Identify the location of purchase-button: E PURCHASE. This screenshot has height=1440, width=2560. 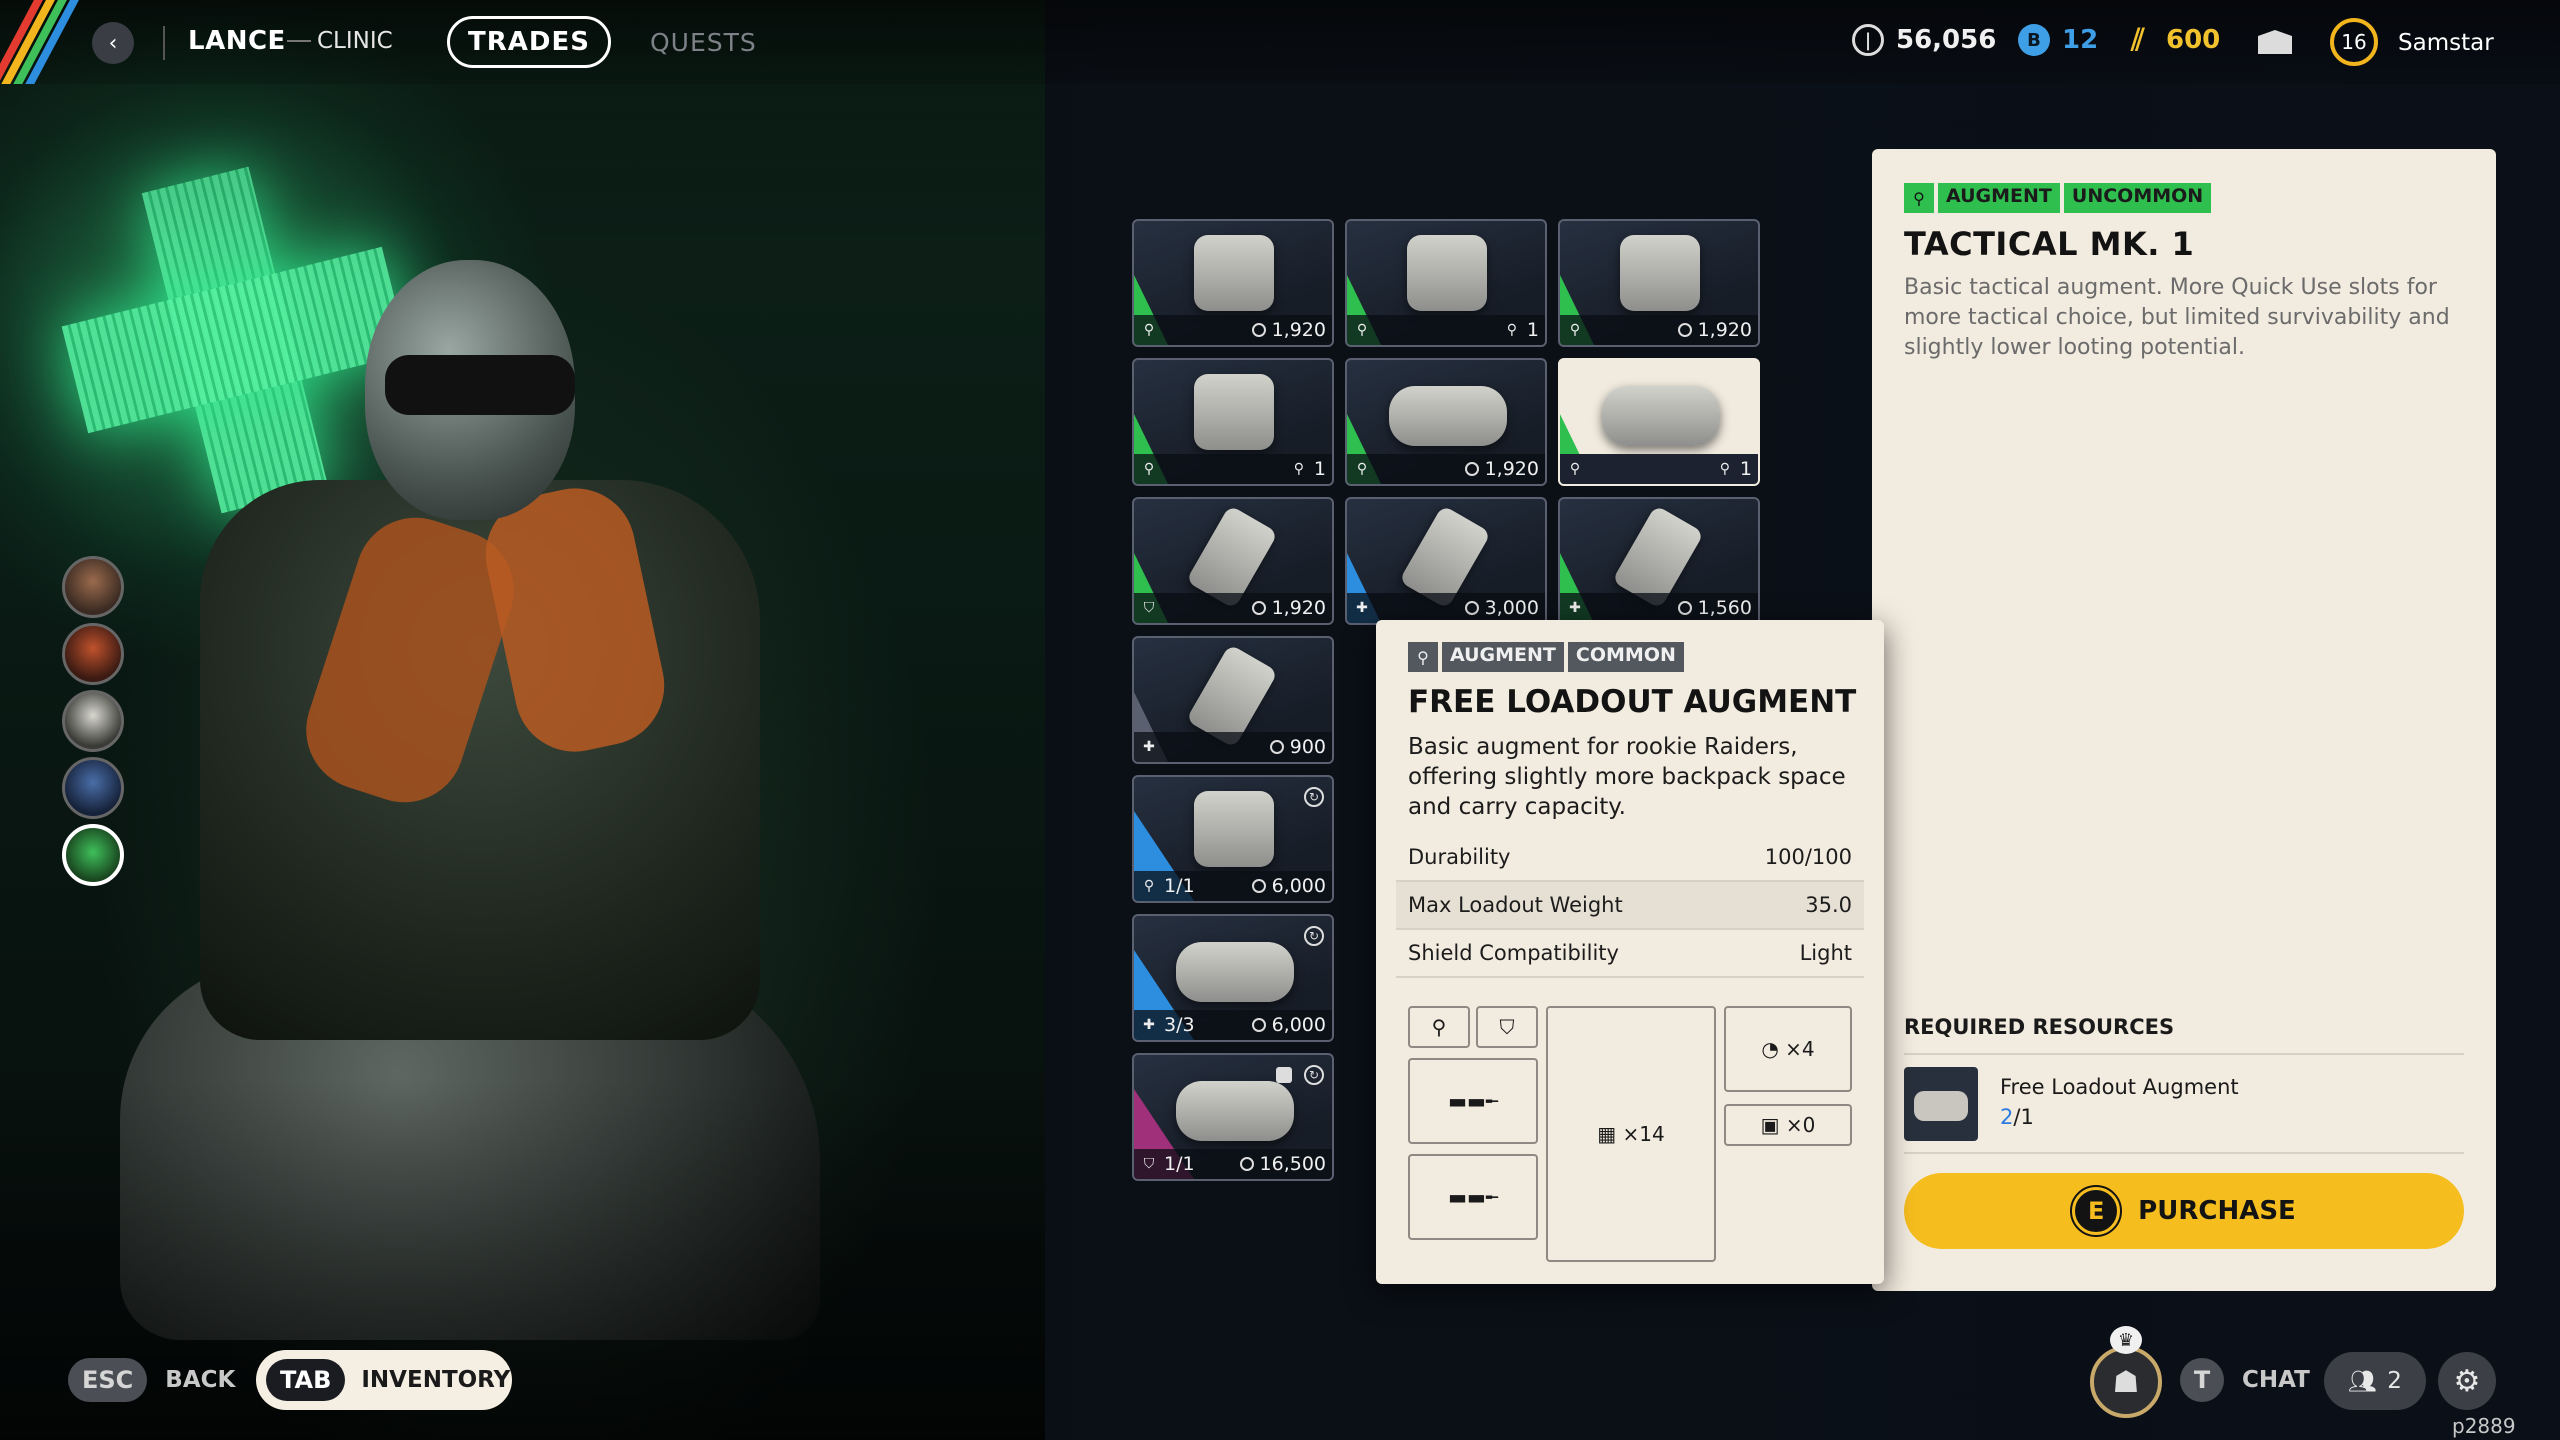
(2184, 1211).